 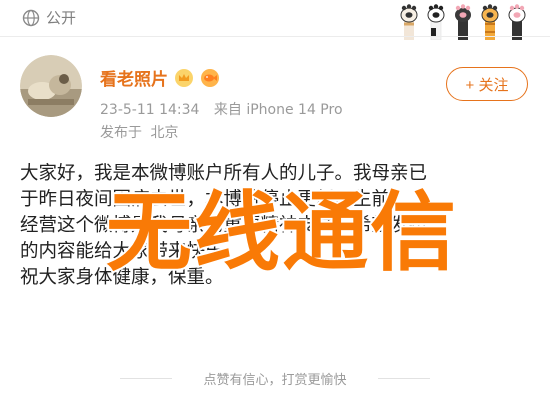 I want to click on author-name: 看老照片, so click(x=134, y=77).